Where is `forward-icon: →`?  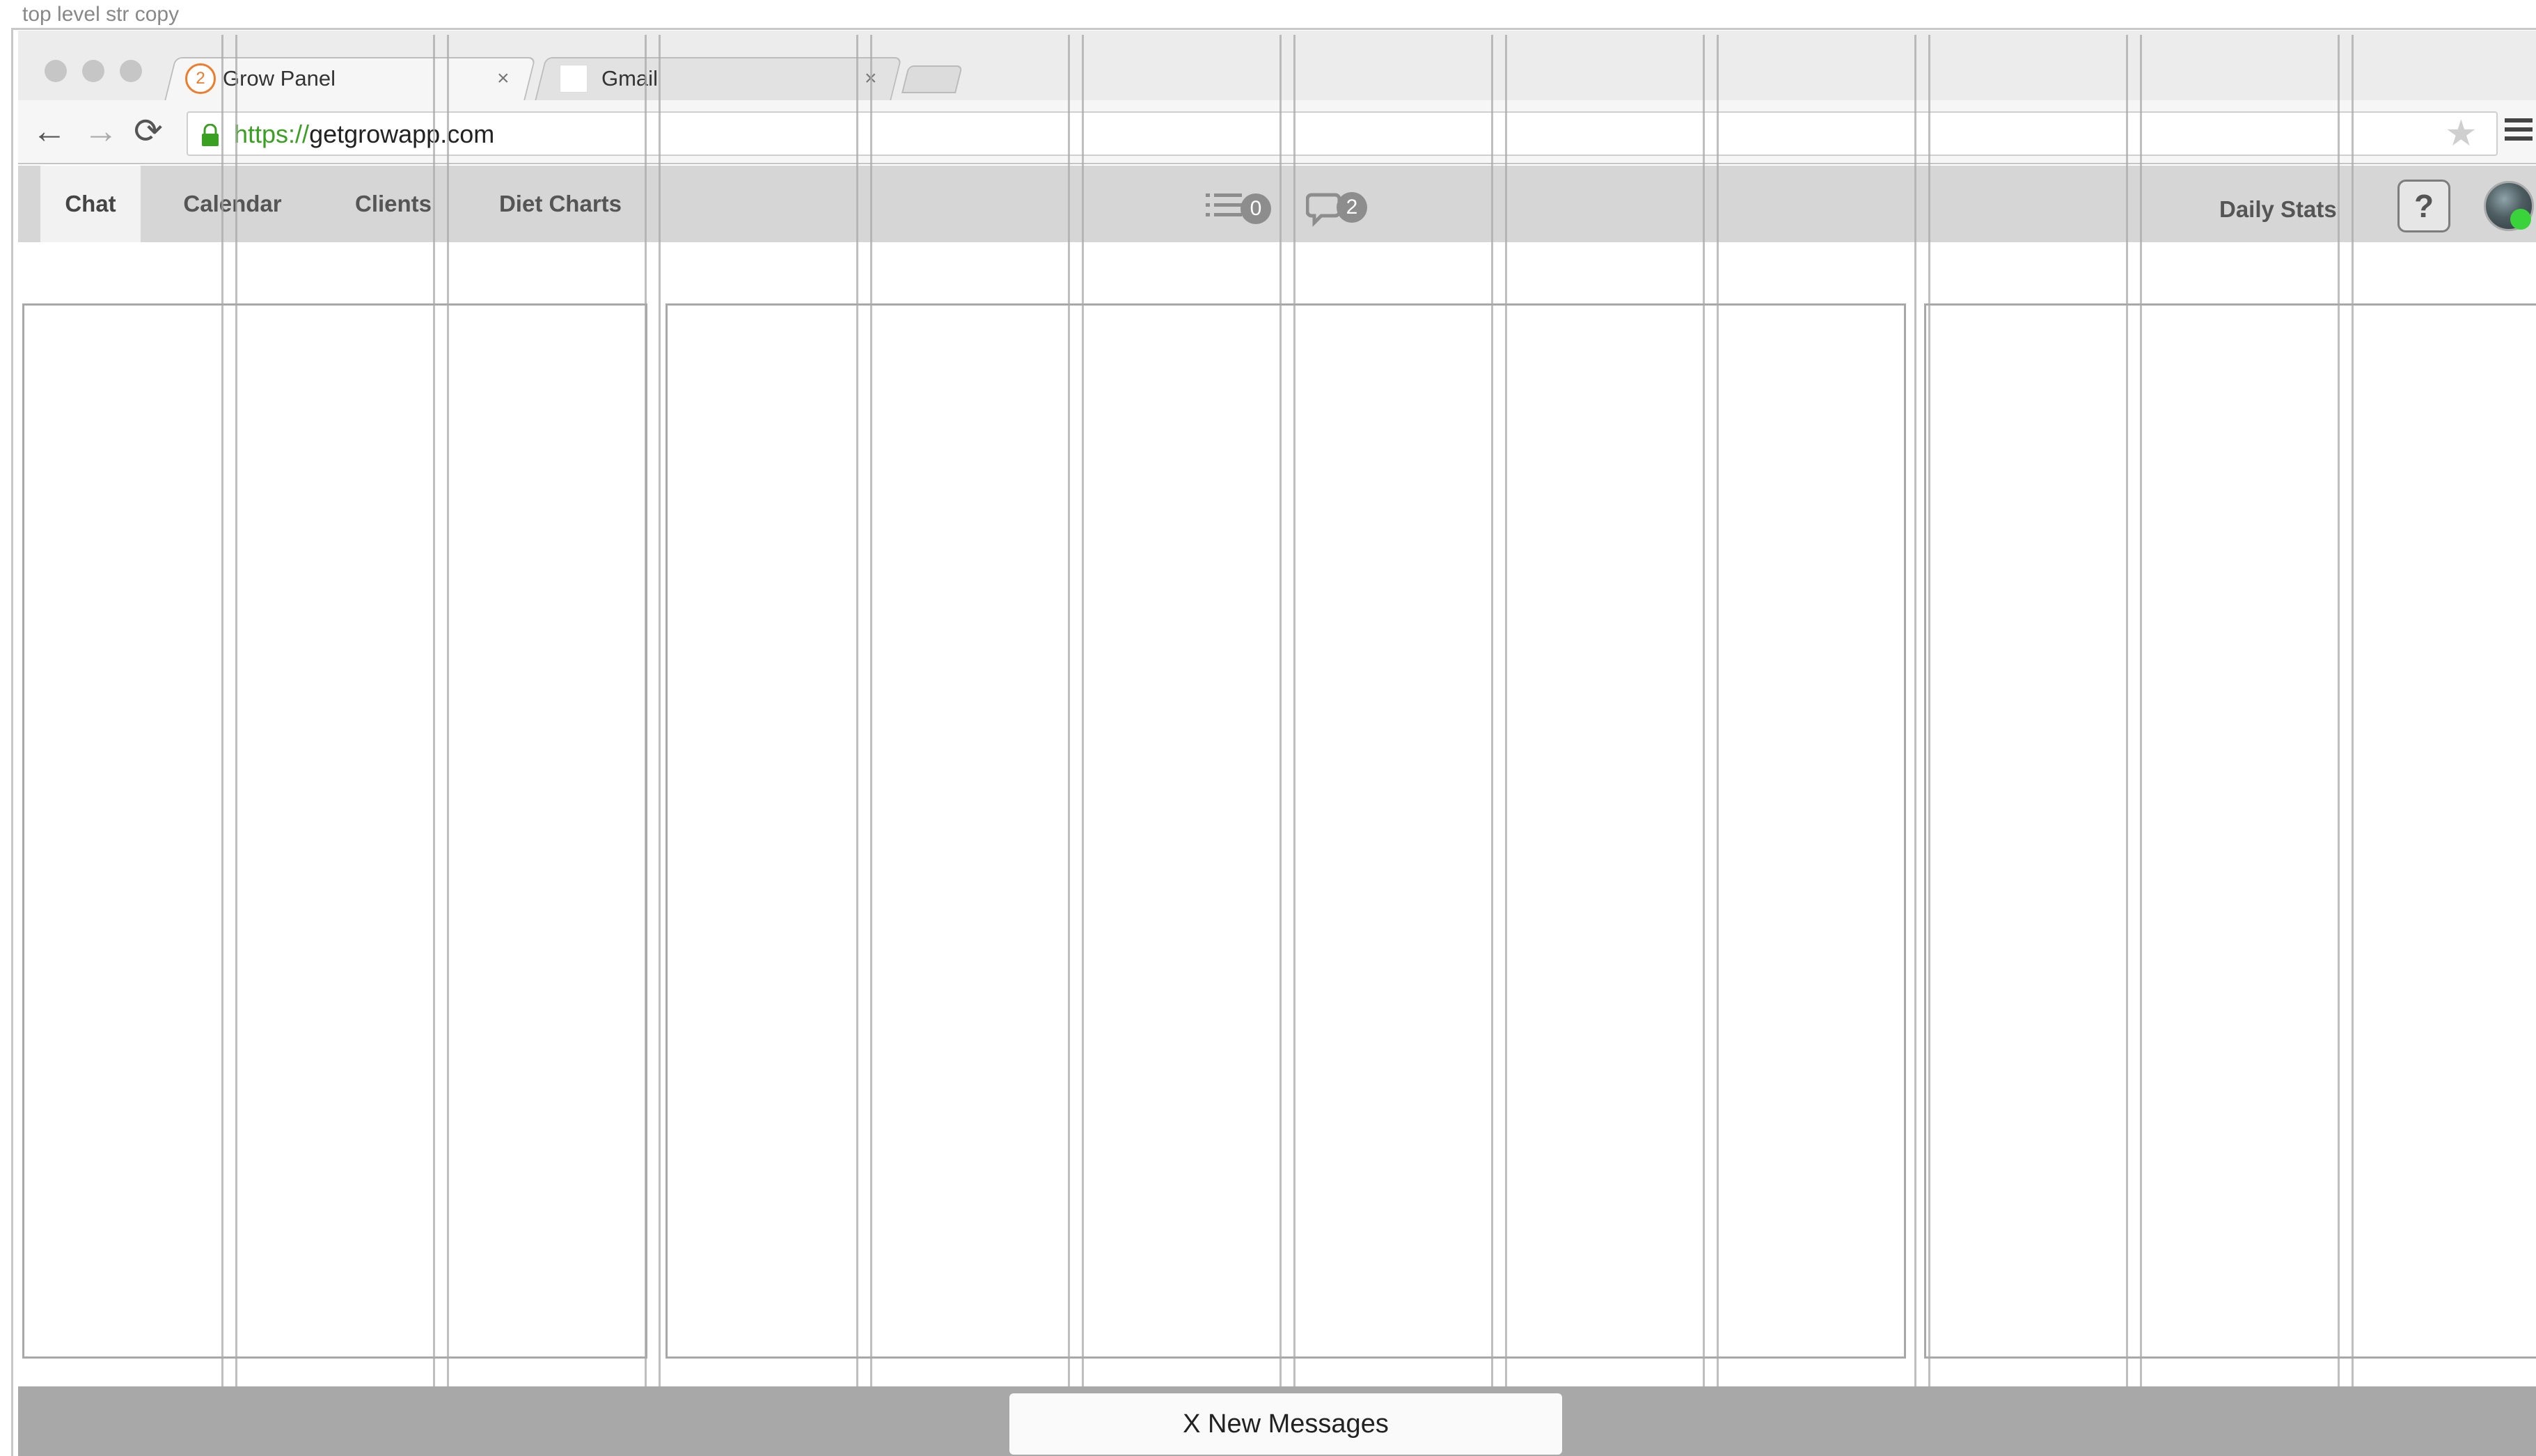
forward-icon: → is located at coordinates (101, 130).